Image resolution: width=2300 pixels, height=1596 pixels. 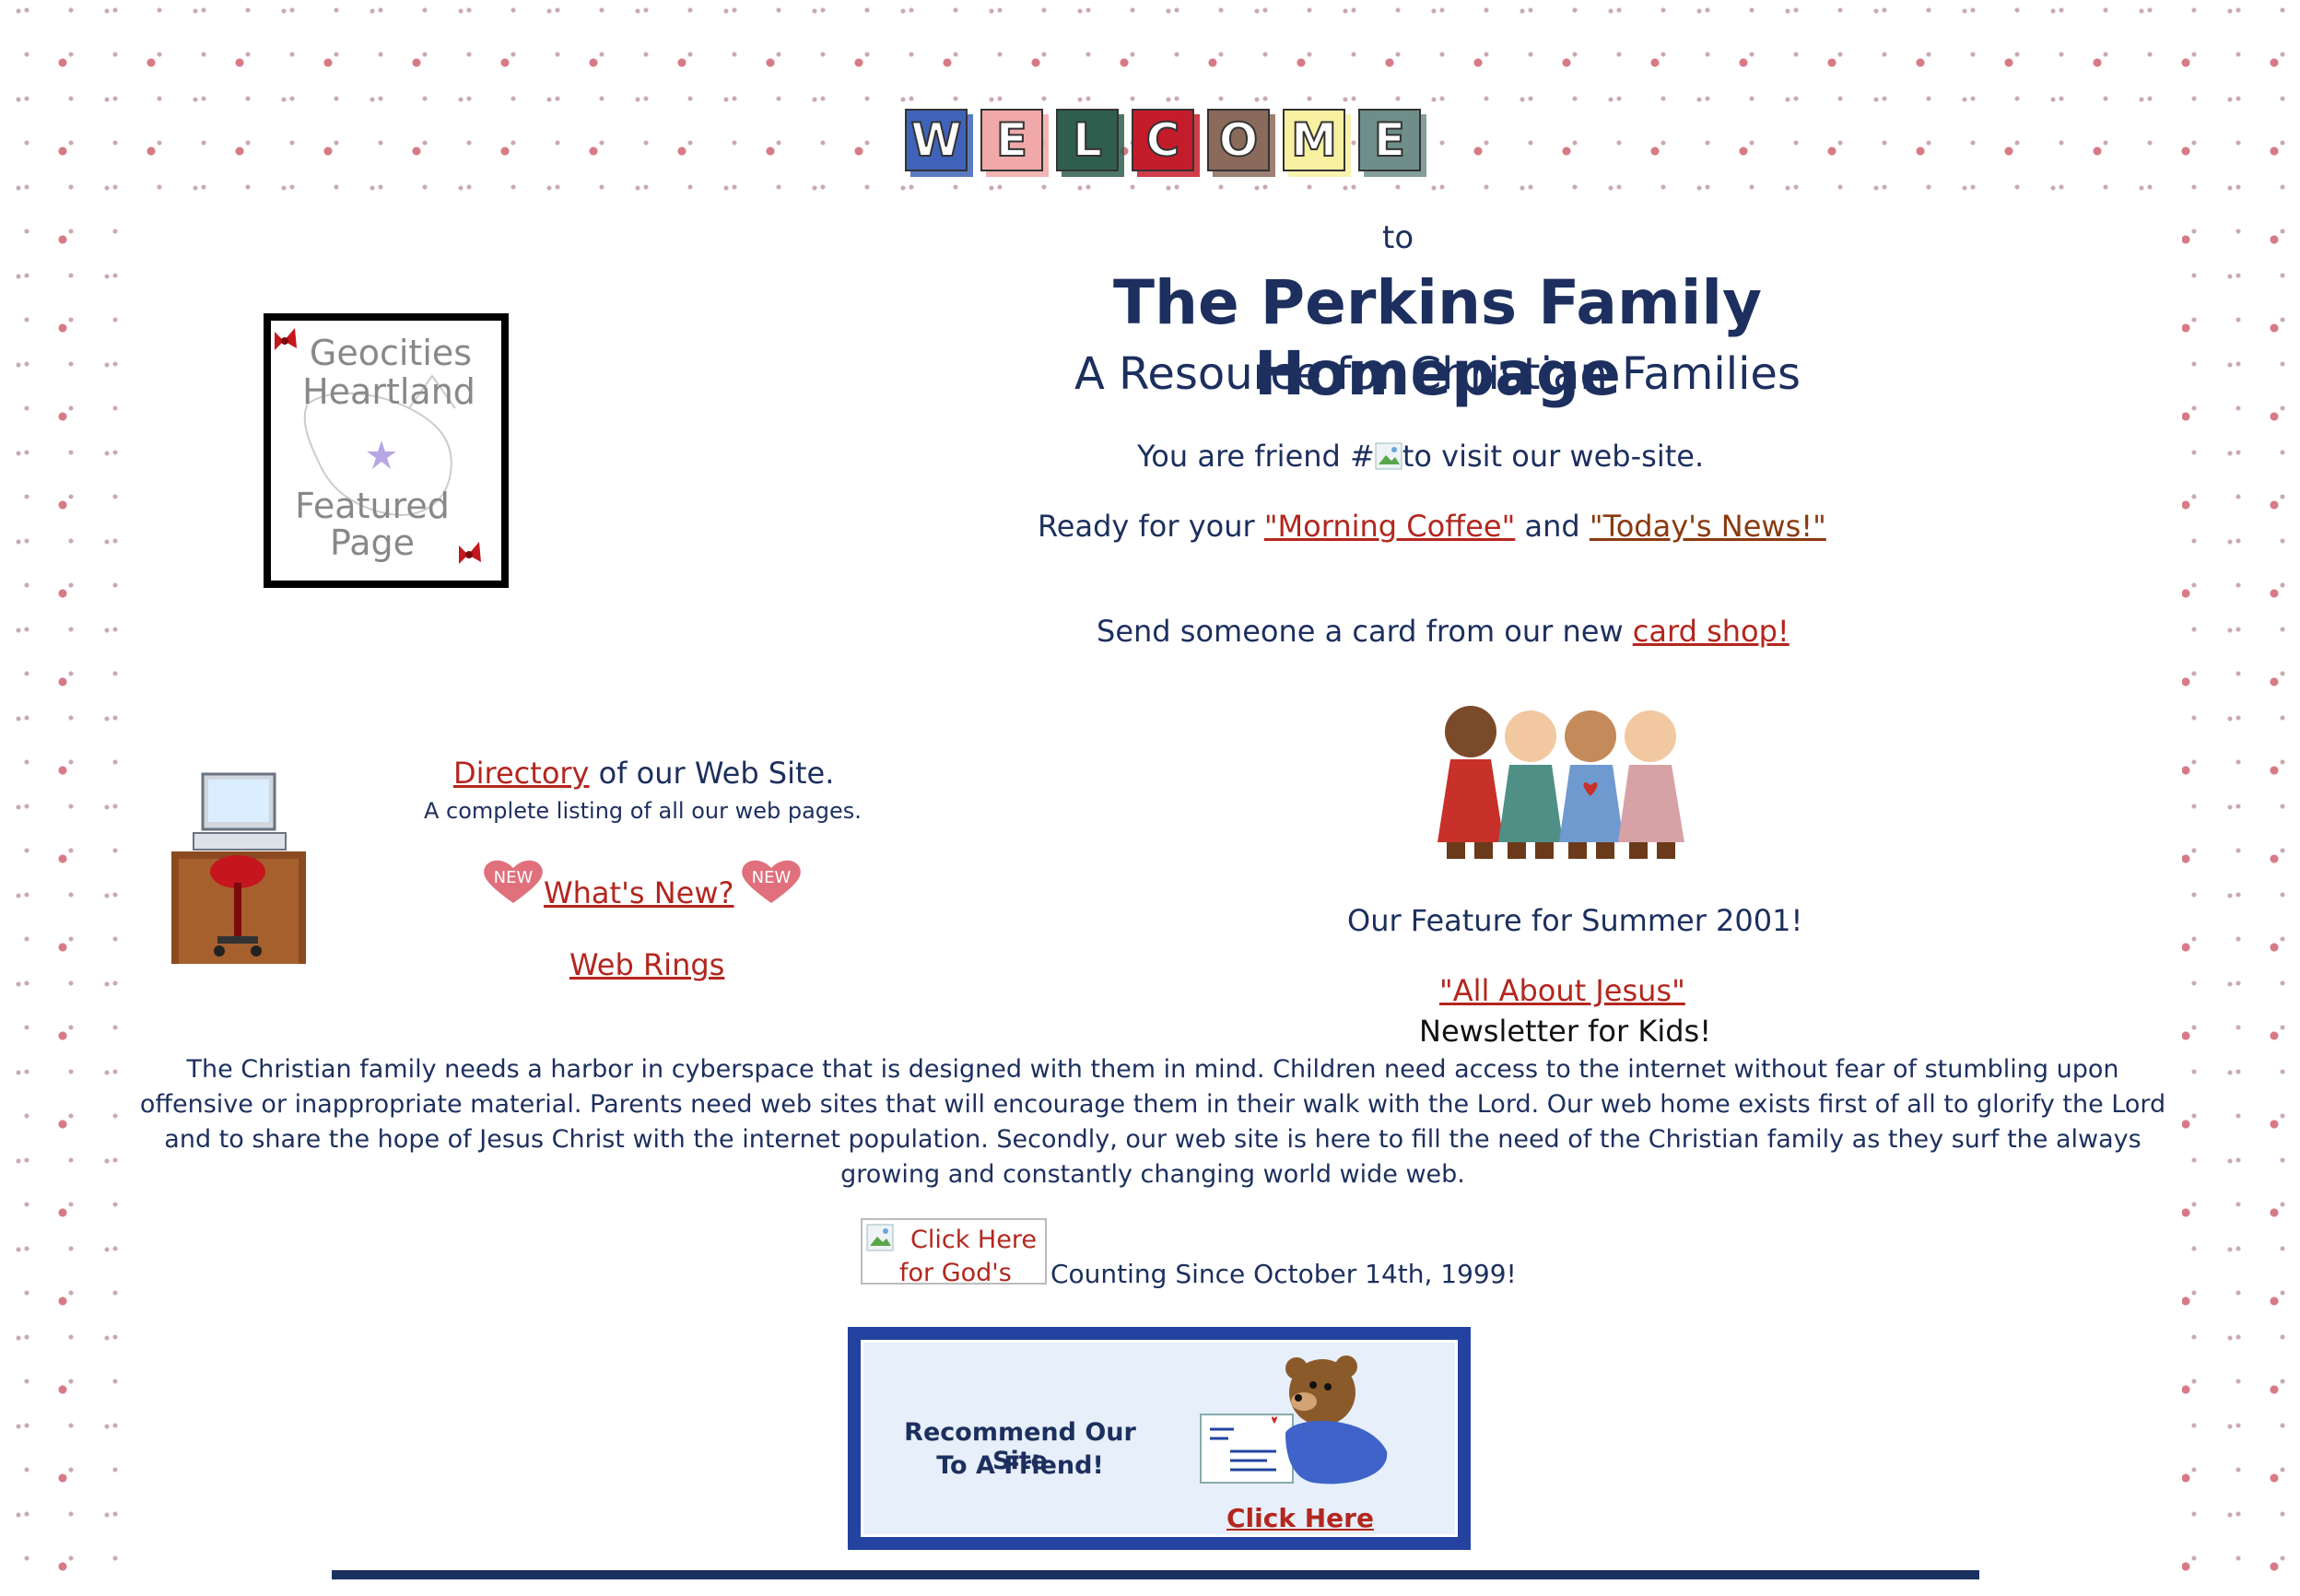 I want to click on morning-coffee-link: "Morning Coffee", so click(x=1390, y=526).